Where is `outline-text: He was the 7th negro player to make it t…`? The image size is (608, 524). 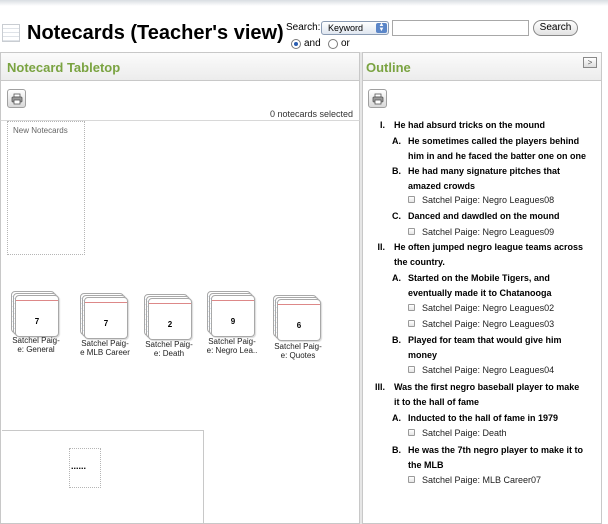
outline-text: He was the 7th negro player to make it t… is located at coordinates (496, 450).